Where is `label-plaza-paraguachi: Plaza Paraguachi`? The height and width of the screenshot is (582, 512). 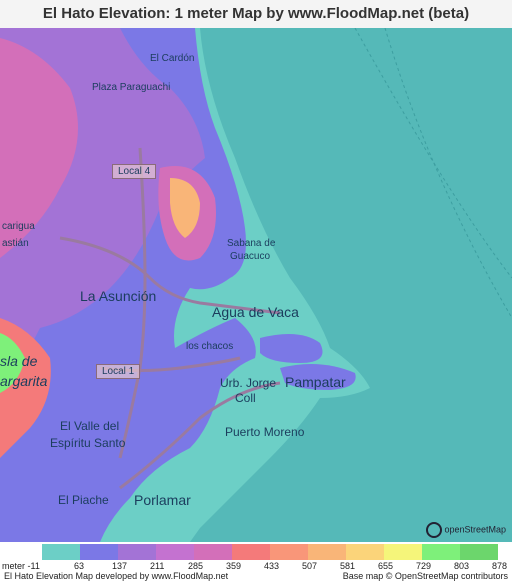
label-plaza-paraguachi: Plaza Paraguachi is located at coordinates (131, 87).